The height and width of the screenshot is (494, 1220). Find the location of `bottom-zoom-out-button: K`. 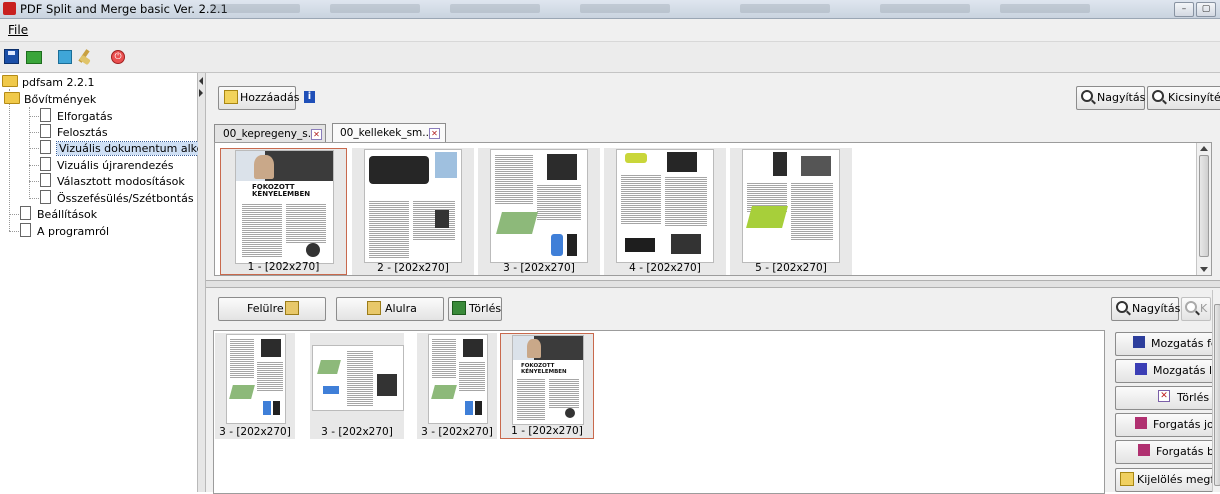

bottom-zoom-out-button: K is located at coordinates (1196, 309).